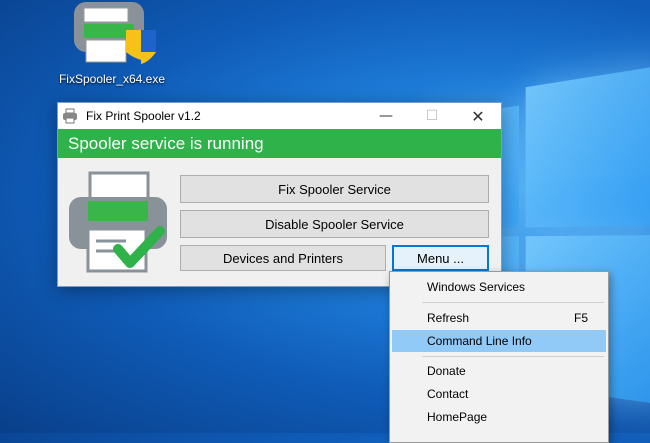 Image resolution: width=650 pixels, height=443 pixels. I want to click on title-bar: Fix Print Spooler v1.2 — ☐ ✕, so click(279, 116).